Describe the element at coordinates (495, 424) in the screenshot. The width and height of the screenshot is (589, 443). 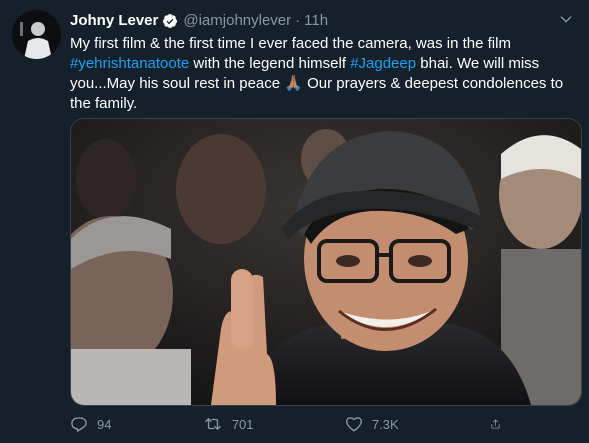
I see `share-icon` at that location.